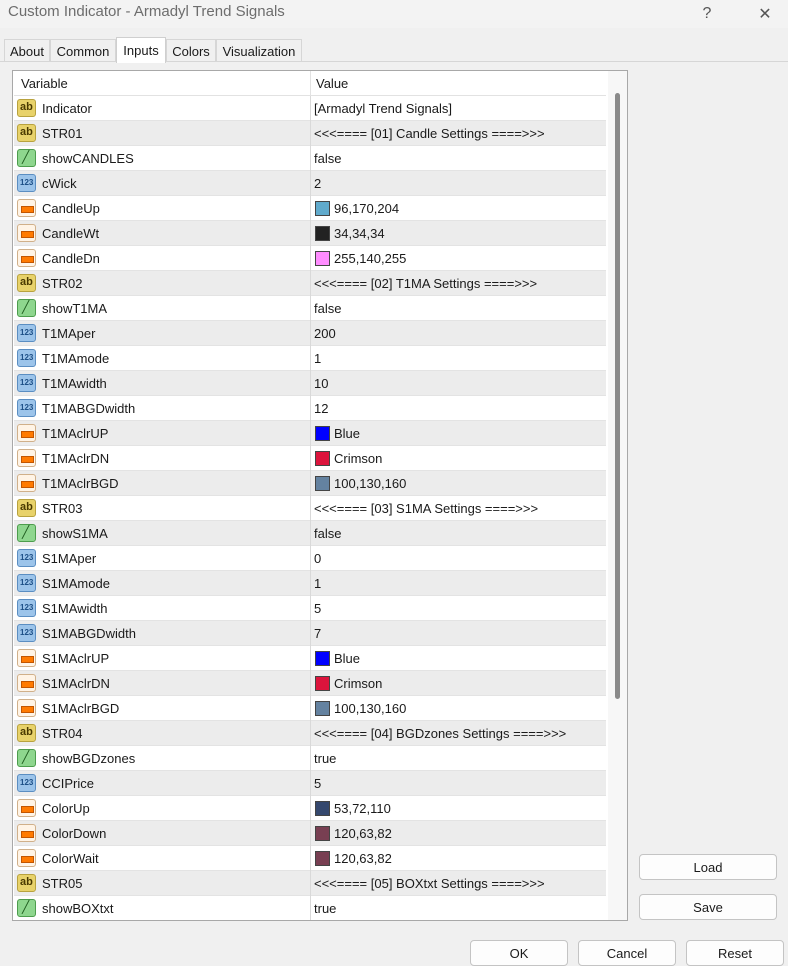 This screenshot has height=966, width=788. Describe the element at coordinates (310, 358) in the screenshot. I see `table-row: T1MAmode 1` at that location.